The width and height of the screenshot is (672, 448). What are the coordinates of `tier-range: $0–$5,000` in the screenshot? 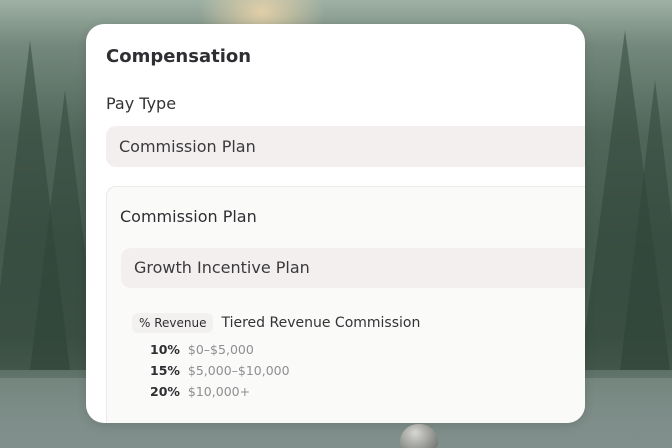 It's located at (220, 349).